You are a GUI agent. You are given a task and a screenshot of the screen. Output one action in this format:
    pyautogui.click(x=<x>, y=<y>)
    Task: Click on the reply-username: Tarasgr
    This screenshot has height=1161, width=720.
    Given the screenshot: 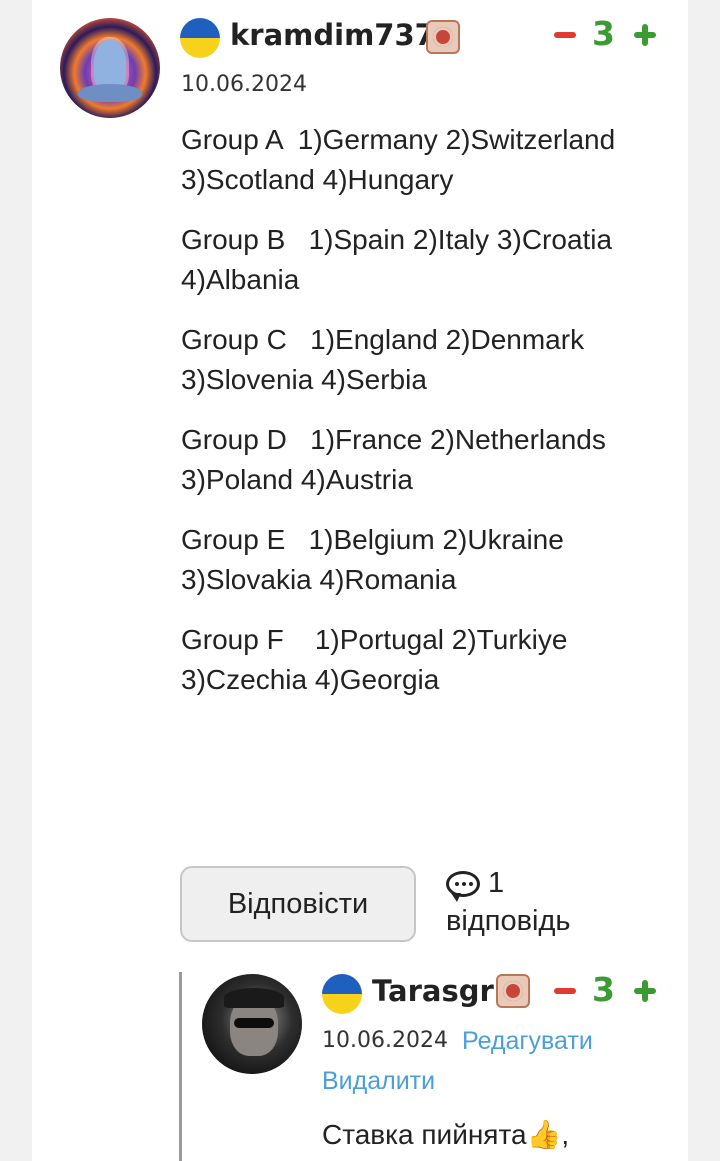 What is the action you would take?
    pyautogui.click(x=433, y=991)
    